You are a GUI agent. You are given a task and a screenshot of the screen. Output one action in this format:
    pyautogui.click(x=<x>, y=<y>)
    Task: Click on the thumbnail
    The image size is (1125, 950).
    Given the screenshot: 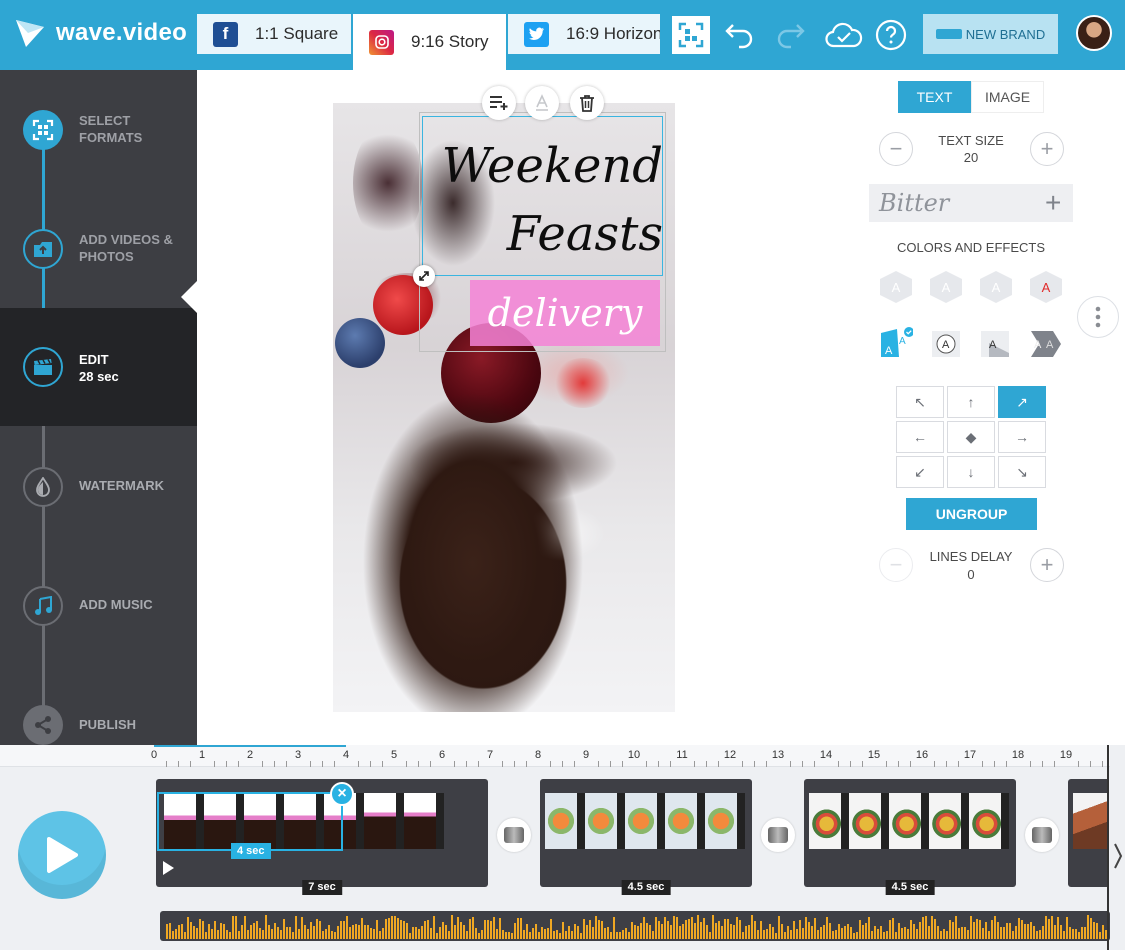 What is the action you would take?
    pyautogui.click(x=1090, y=821)
    